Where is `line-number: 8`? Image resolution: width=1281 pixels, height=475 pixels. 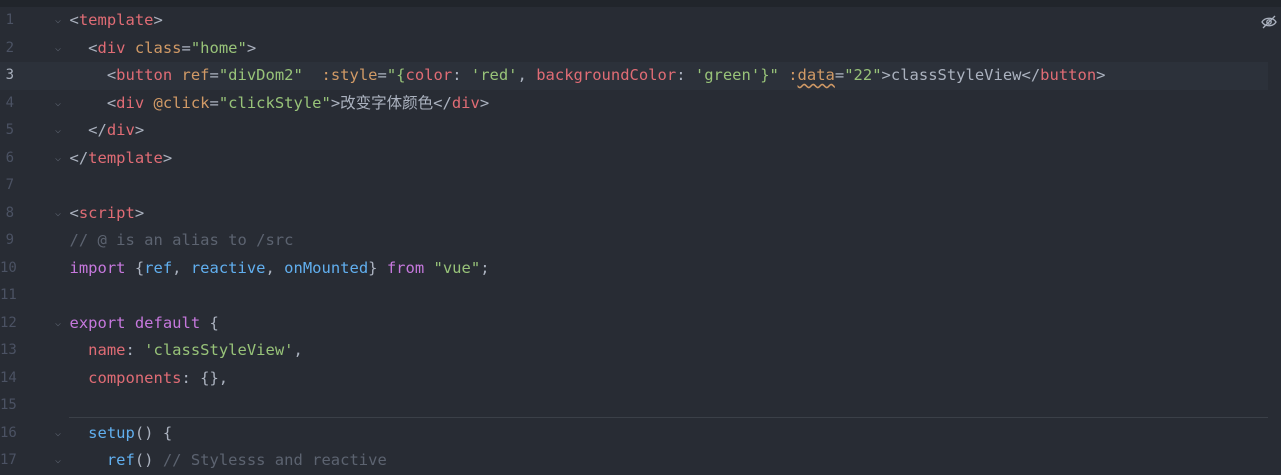
line-number: 8 is located at coordinates (9, 212).